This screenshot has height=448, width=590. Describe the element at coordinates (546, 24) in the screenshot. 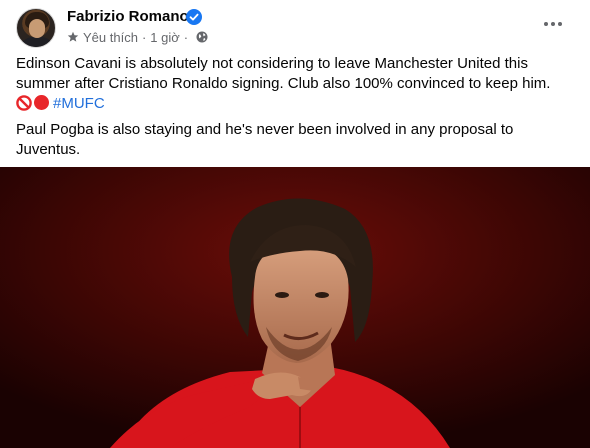

I see `more-horizontal-icon` at that location.